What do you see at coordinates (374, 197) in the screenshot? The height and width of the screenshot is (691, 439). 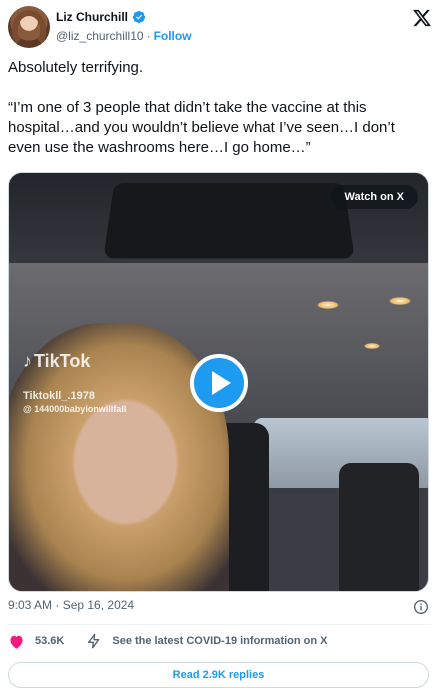 I see `watch-on-x-button: Watch on X` at bounding box center [374, 197].